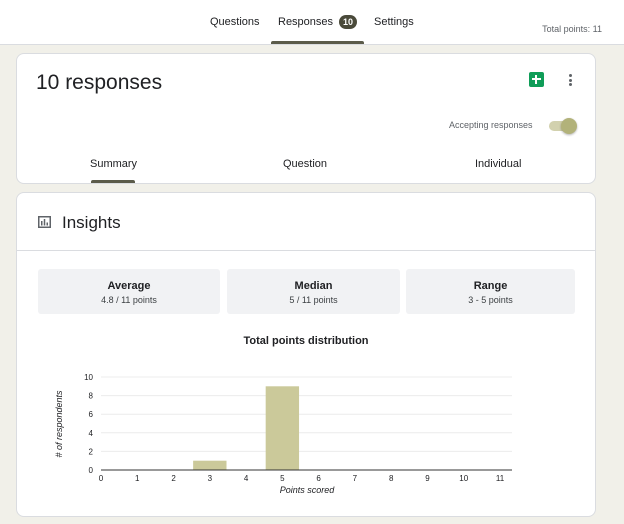  I want to click on chart-x-tick-label: 9, so click(427, 478).